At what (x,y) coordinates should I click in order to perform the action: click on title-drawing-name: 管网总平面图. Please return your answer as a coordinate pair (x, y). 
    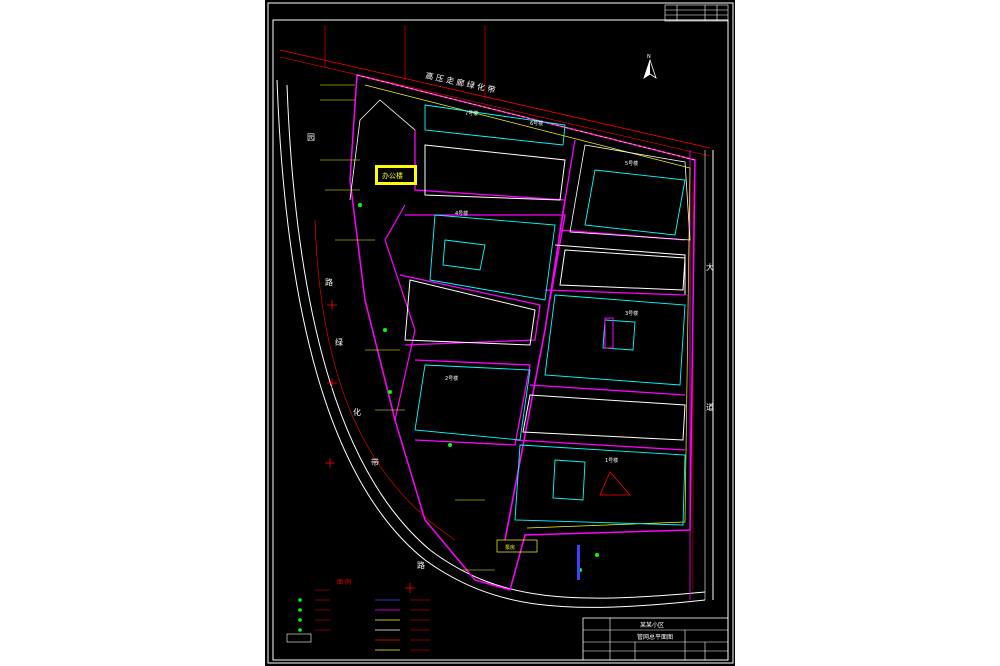
    Looking at the image, I should click on (655, 637).